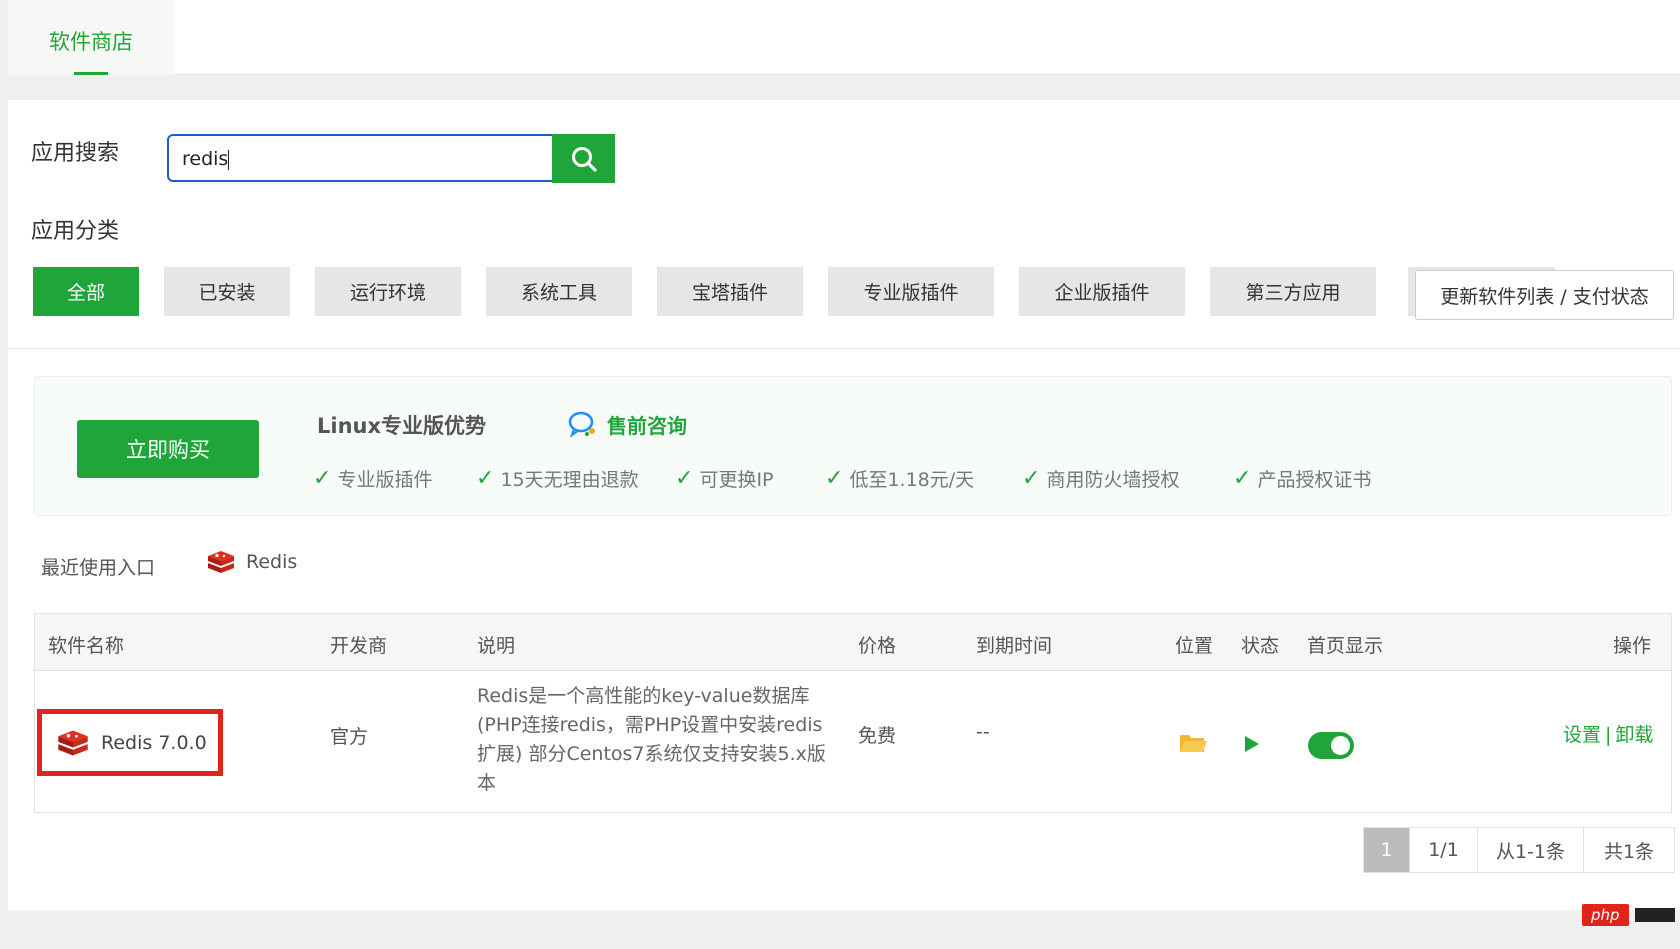  Describe the element at coordinates (75, 231) in the screenshot. I see `category-label: 应用分类` at that location.